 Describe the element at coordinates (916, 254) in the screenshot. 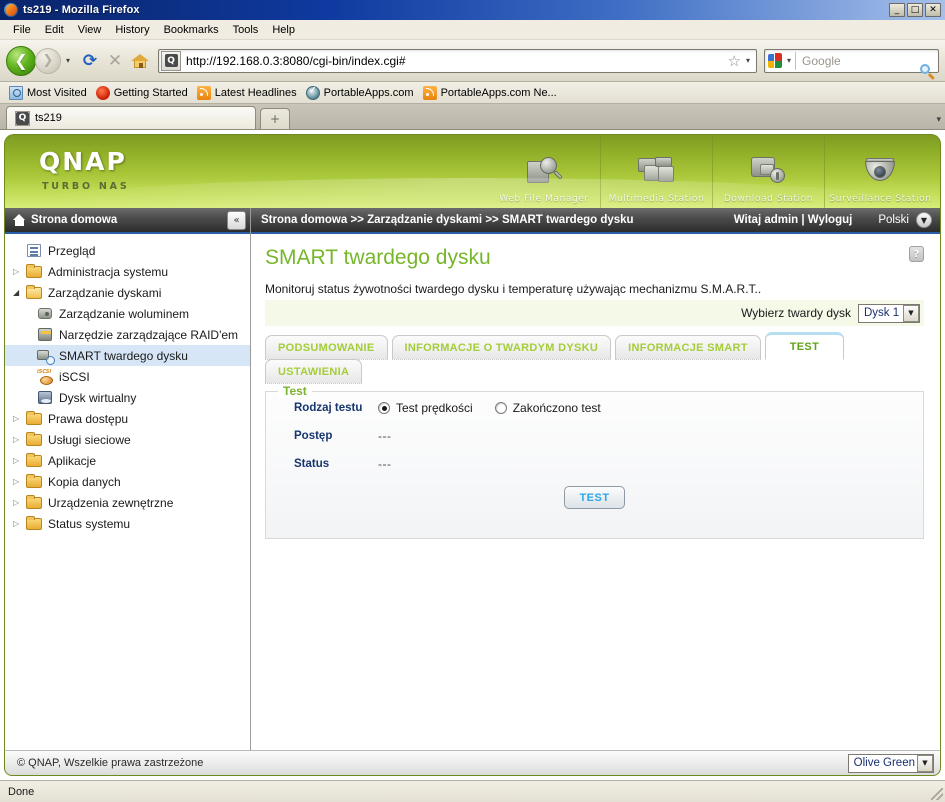

I see `help-icon: ?` at that location.